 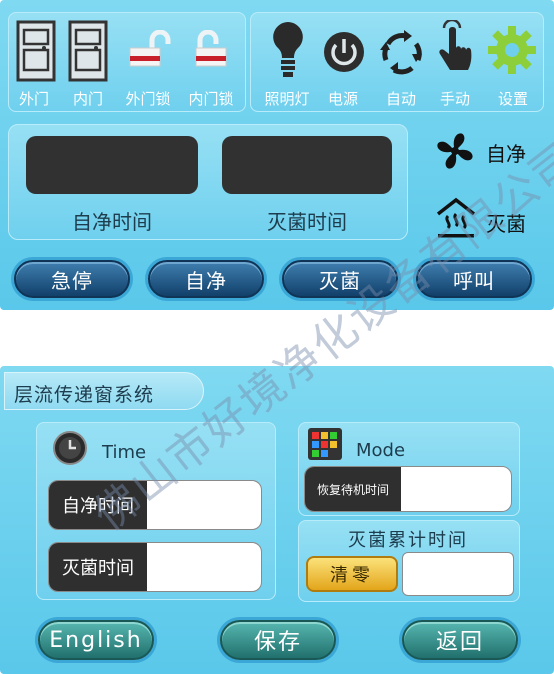 I want to click on back-button: 返回, so click(x=460, y=640).